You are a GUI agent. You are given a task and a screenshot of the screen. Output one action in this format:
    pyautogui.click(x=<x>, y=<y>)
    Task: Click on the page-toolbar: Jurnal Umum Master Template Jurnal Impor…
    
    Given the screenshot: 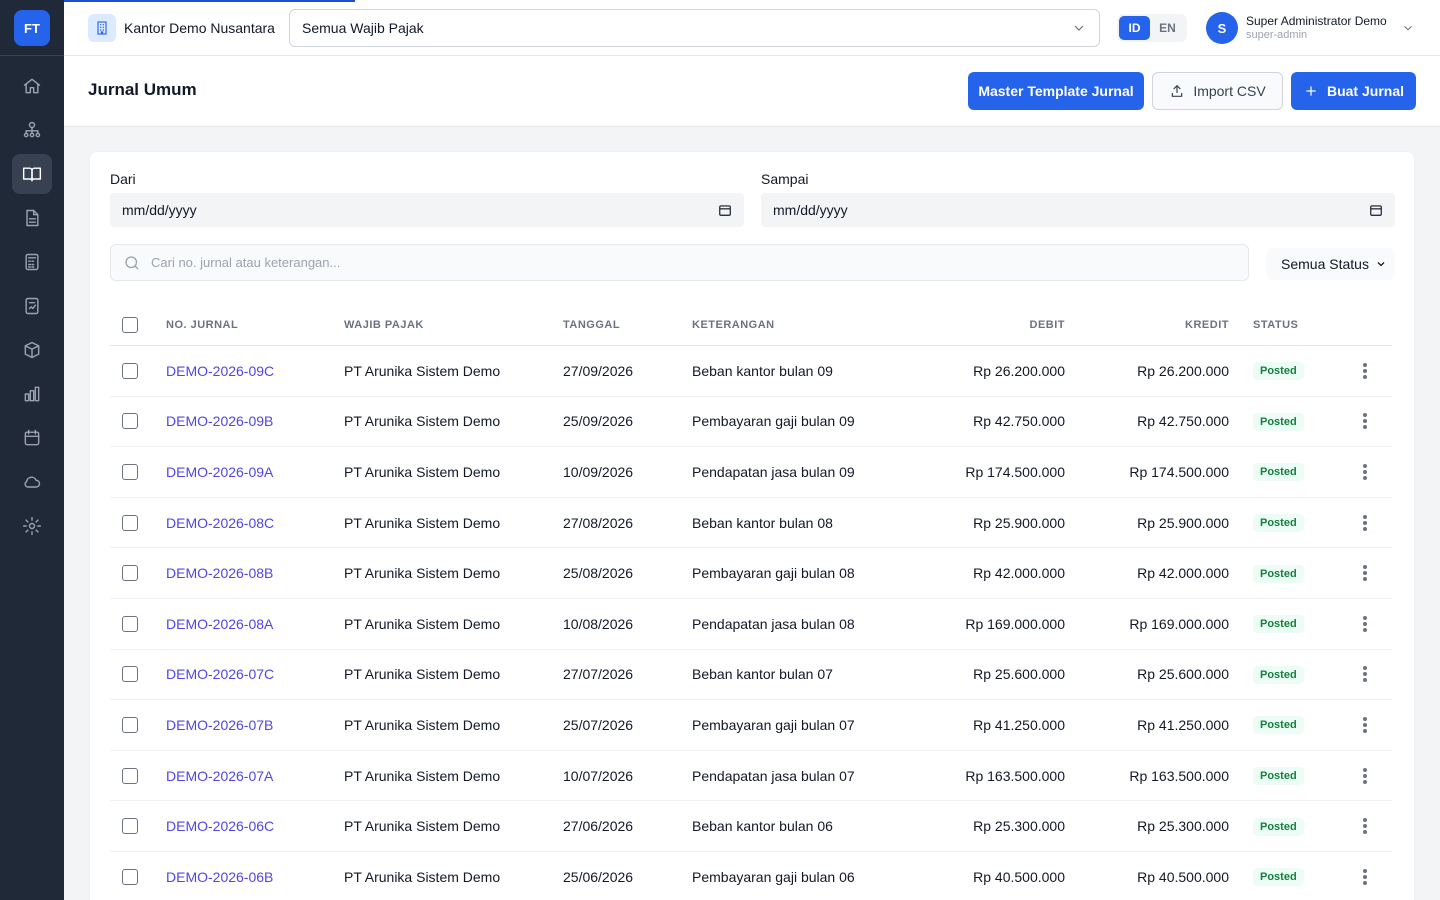 What is the action you would take?
    pyautogui.click(x=752, y=91)
    